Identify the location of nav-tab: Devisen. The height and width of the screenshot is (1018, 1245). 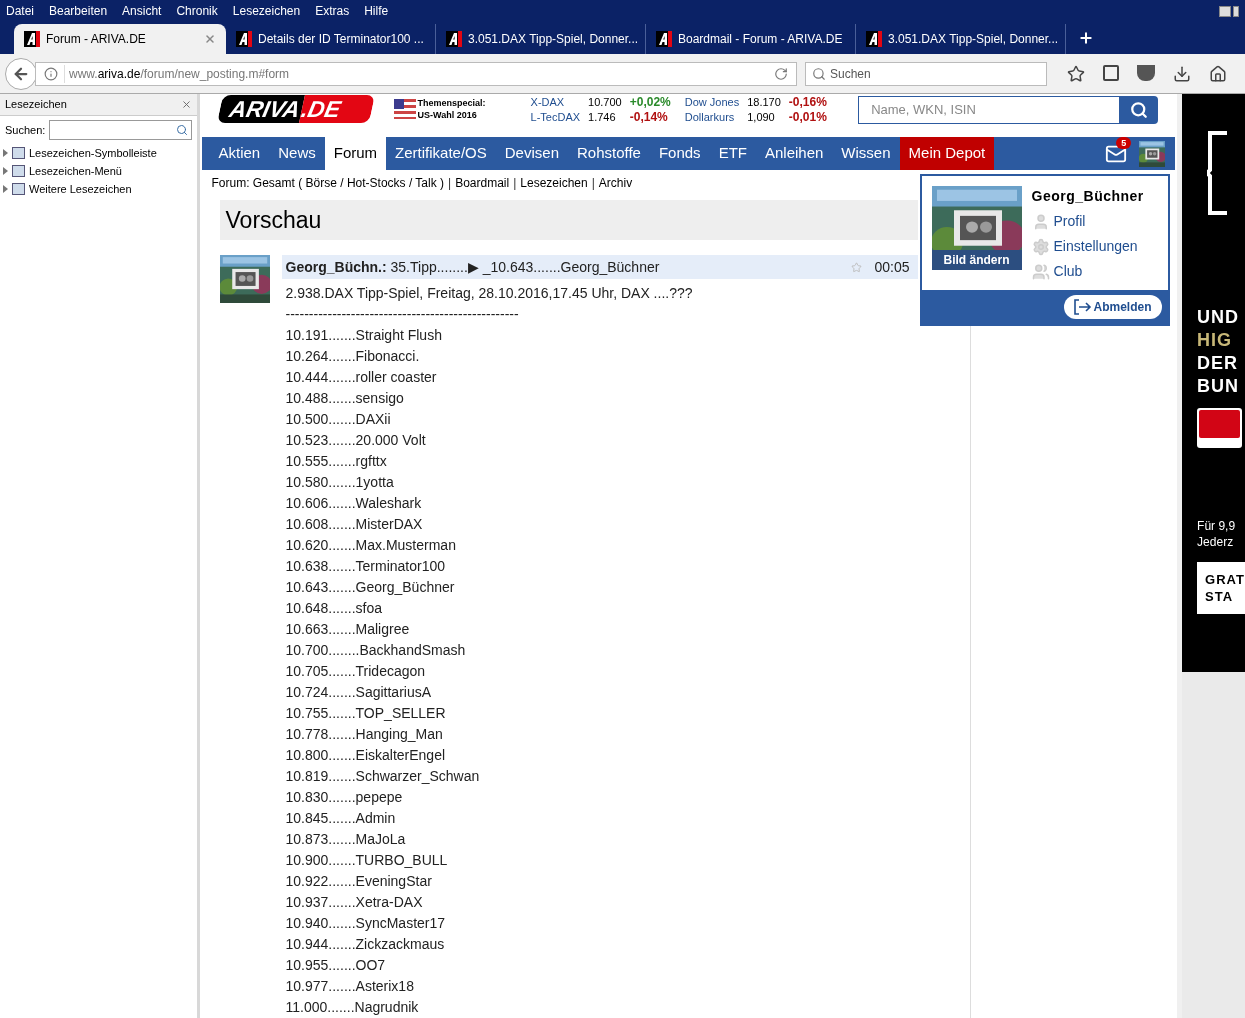
(531, 154).